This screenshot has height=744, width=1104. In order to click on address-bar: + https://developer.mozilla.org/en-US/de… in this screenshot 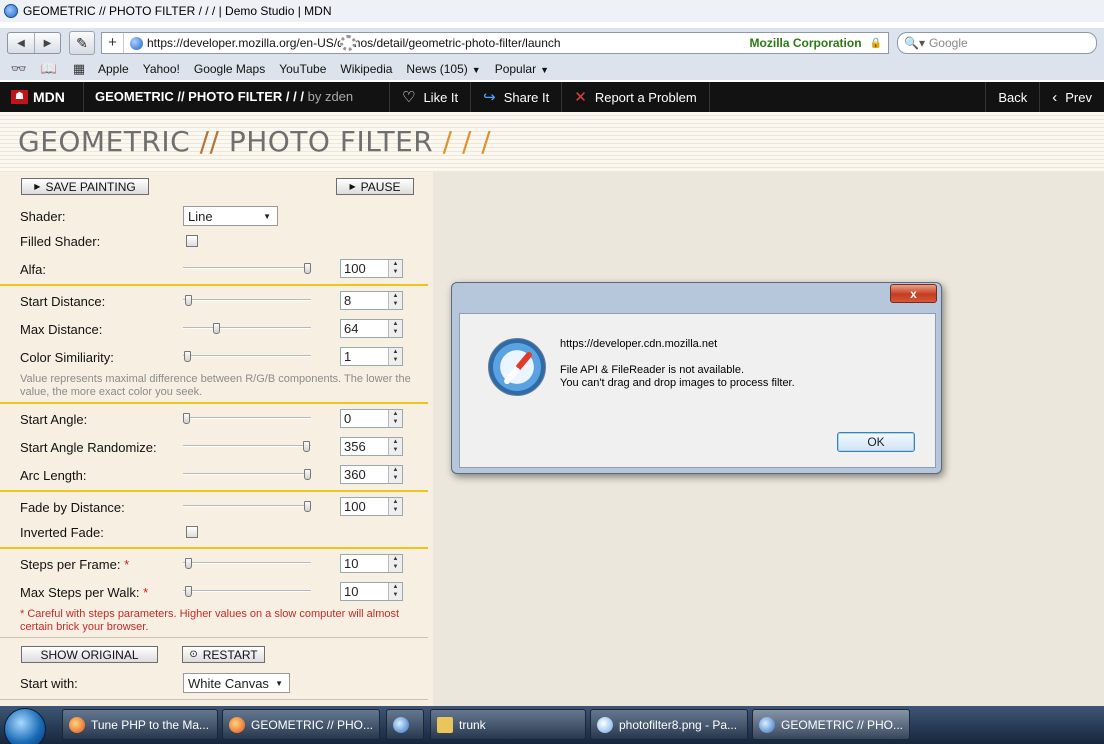, I will do `click(495, 43)`.